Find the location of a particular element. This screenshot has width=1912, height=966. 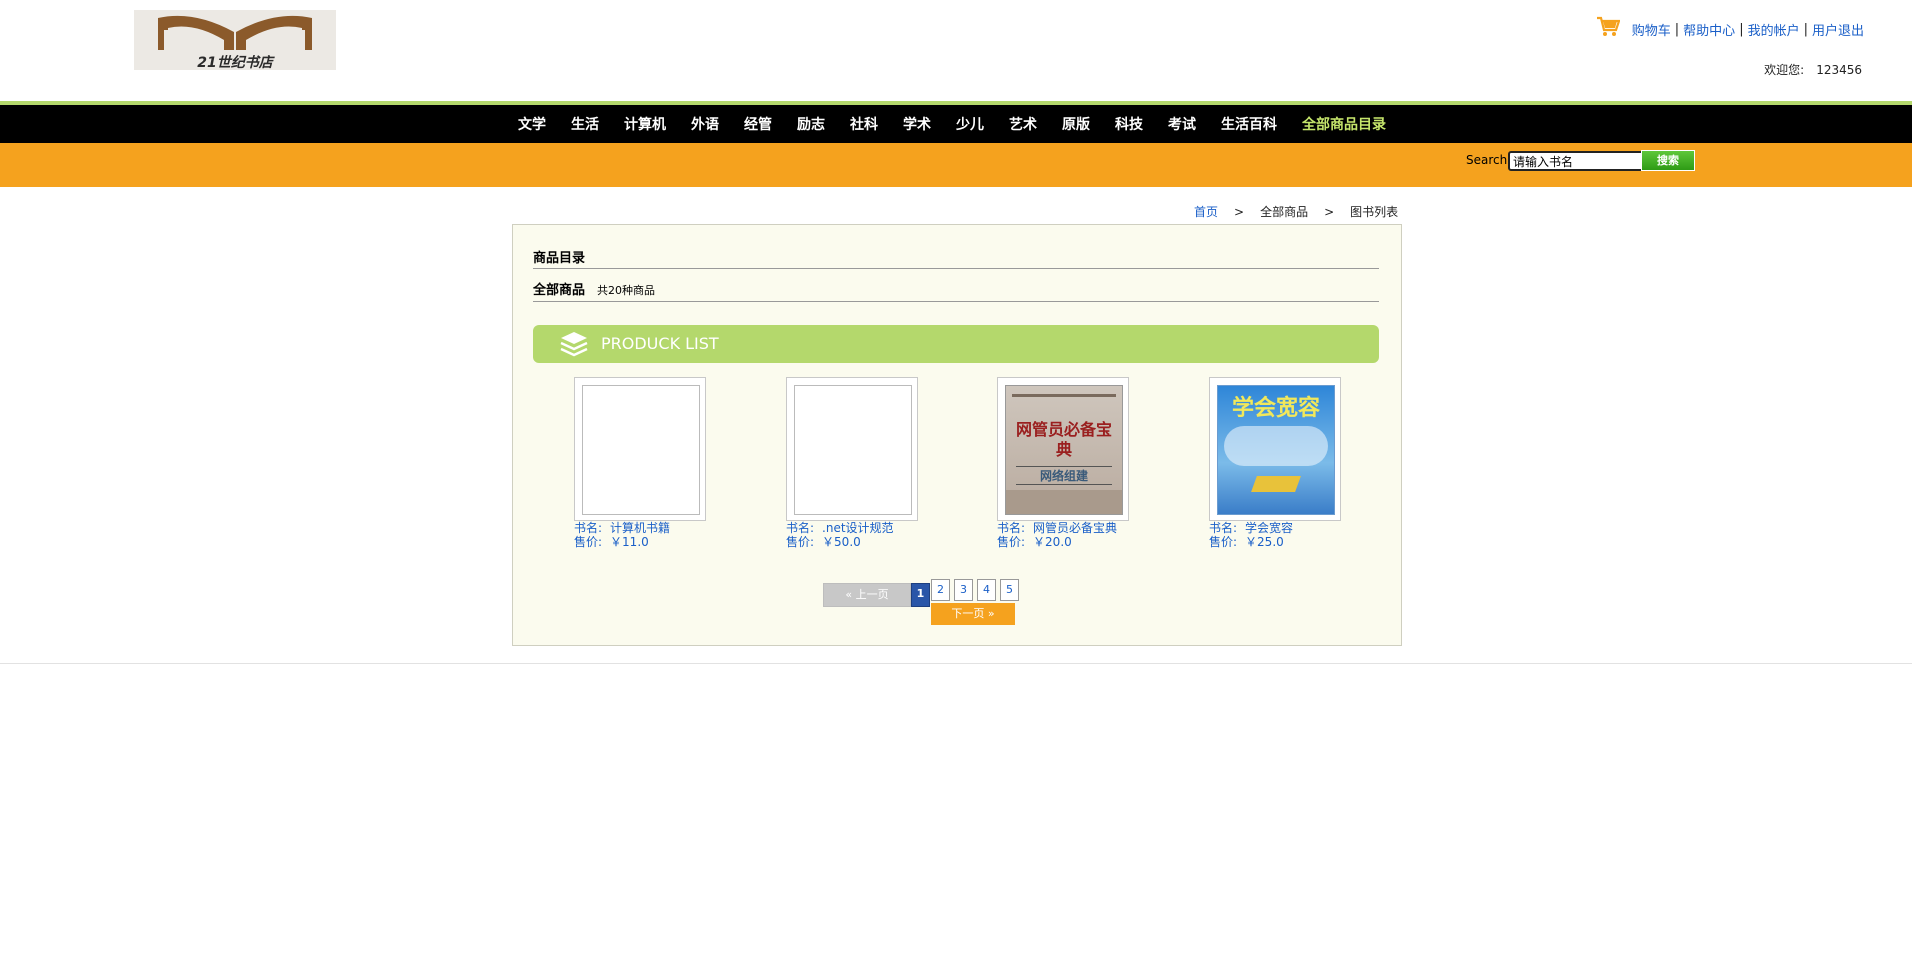

product-price: ￥20.0 is located at coordinates (1052, 542).